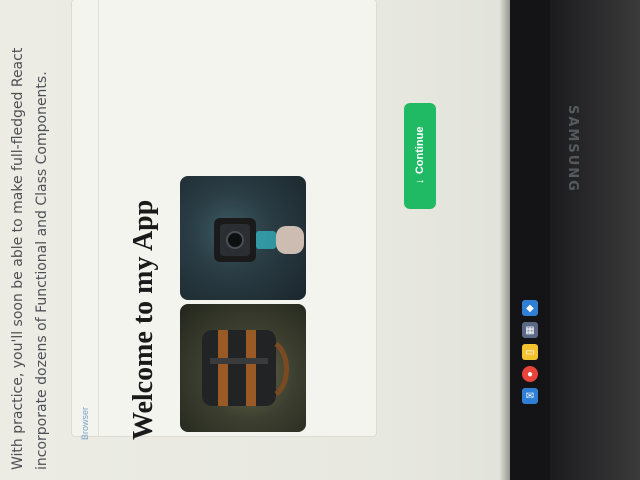 The image size is (640, 480). Describe the element at coordinates (530, 396) in the screenshot. I see `mail-icon: ✉` at that location.